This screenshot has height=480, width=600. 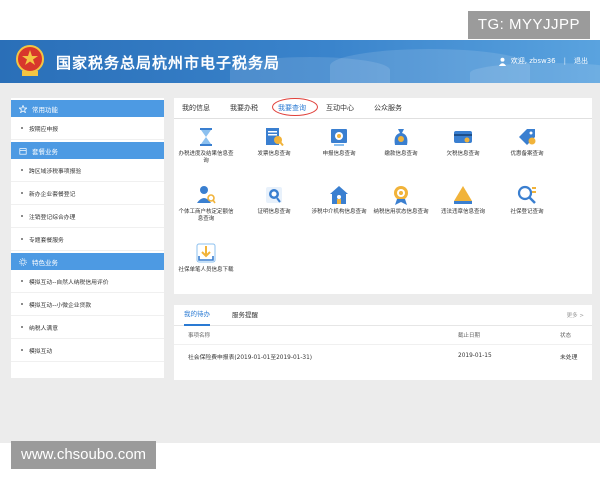 What do you see at coordinates (55, 171) in the screenshot?
I see `sidebar-item-label: 跨区域涉税事项报验` at bounding box center [55, 171].